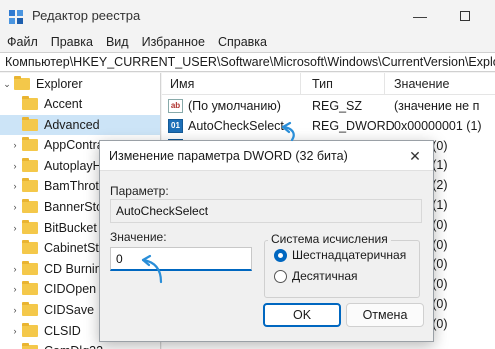 The height and width of the screenshot is (349, 495). What do you see at coordinates (337, 106) in the screenshot?
I see `value-type: REG_SZ` at bounding box center [337, 106].